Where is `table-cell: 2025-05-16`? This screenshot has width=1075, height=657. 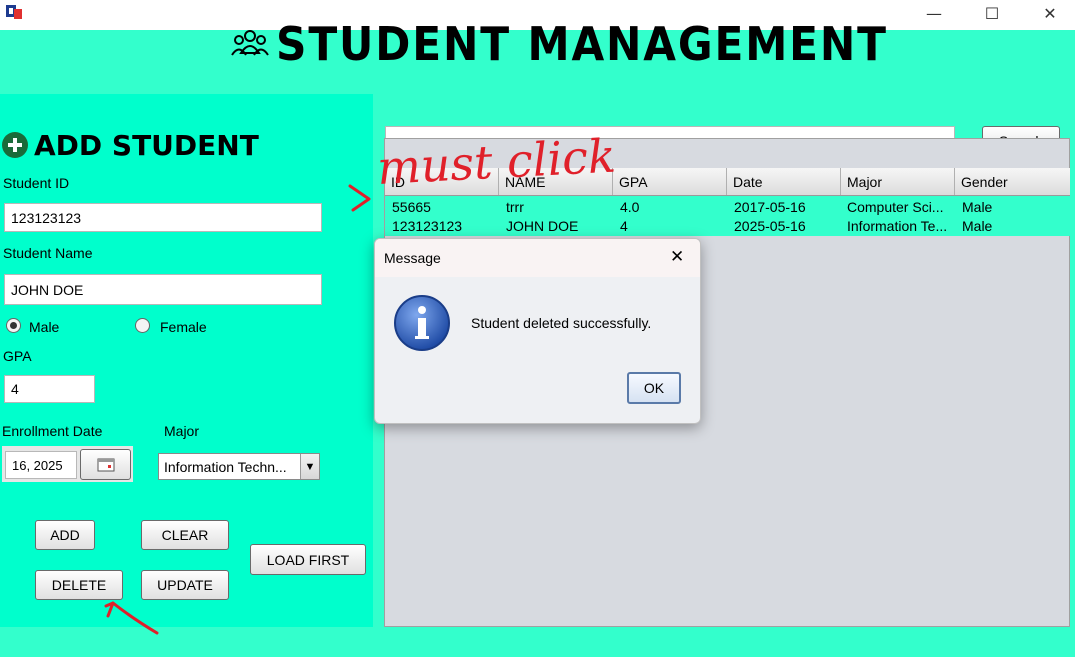
table-cell: 2025-05-16 is located at coordinates (770, 226).